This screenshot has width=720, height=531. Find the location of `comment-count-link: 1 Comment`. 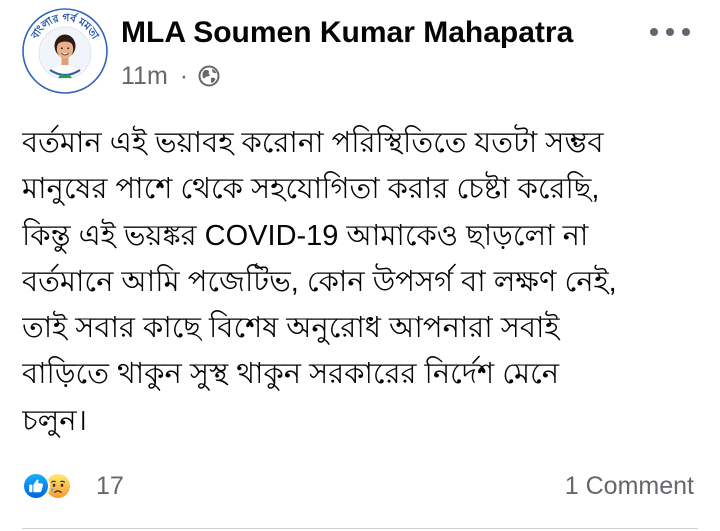

comment-count-link: 1 Comment is located at coordinates (629, 486).